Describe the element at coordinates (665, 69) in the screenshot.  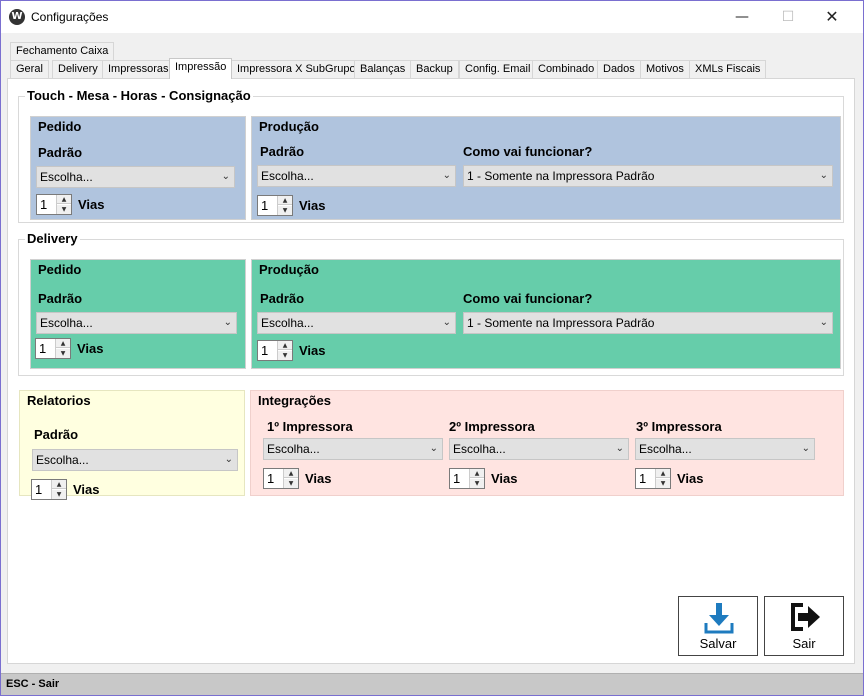
I see `tab-motivos: Motivos` at that location.